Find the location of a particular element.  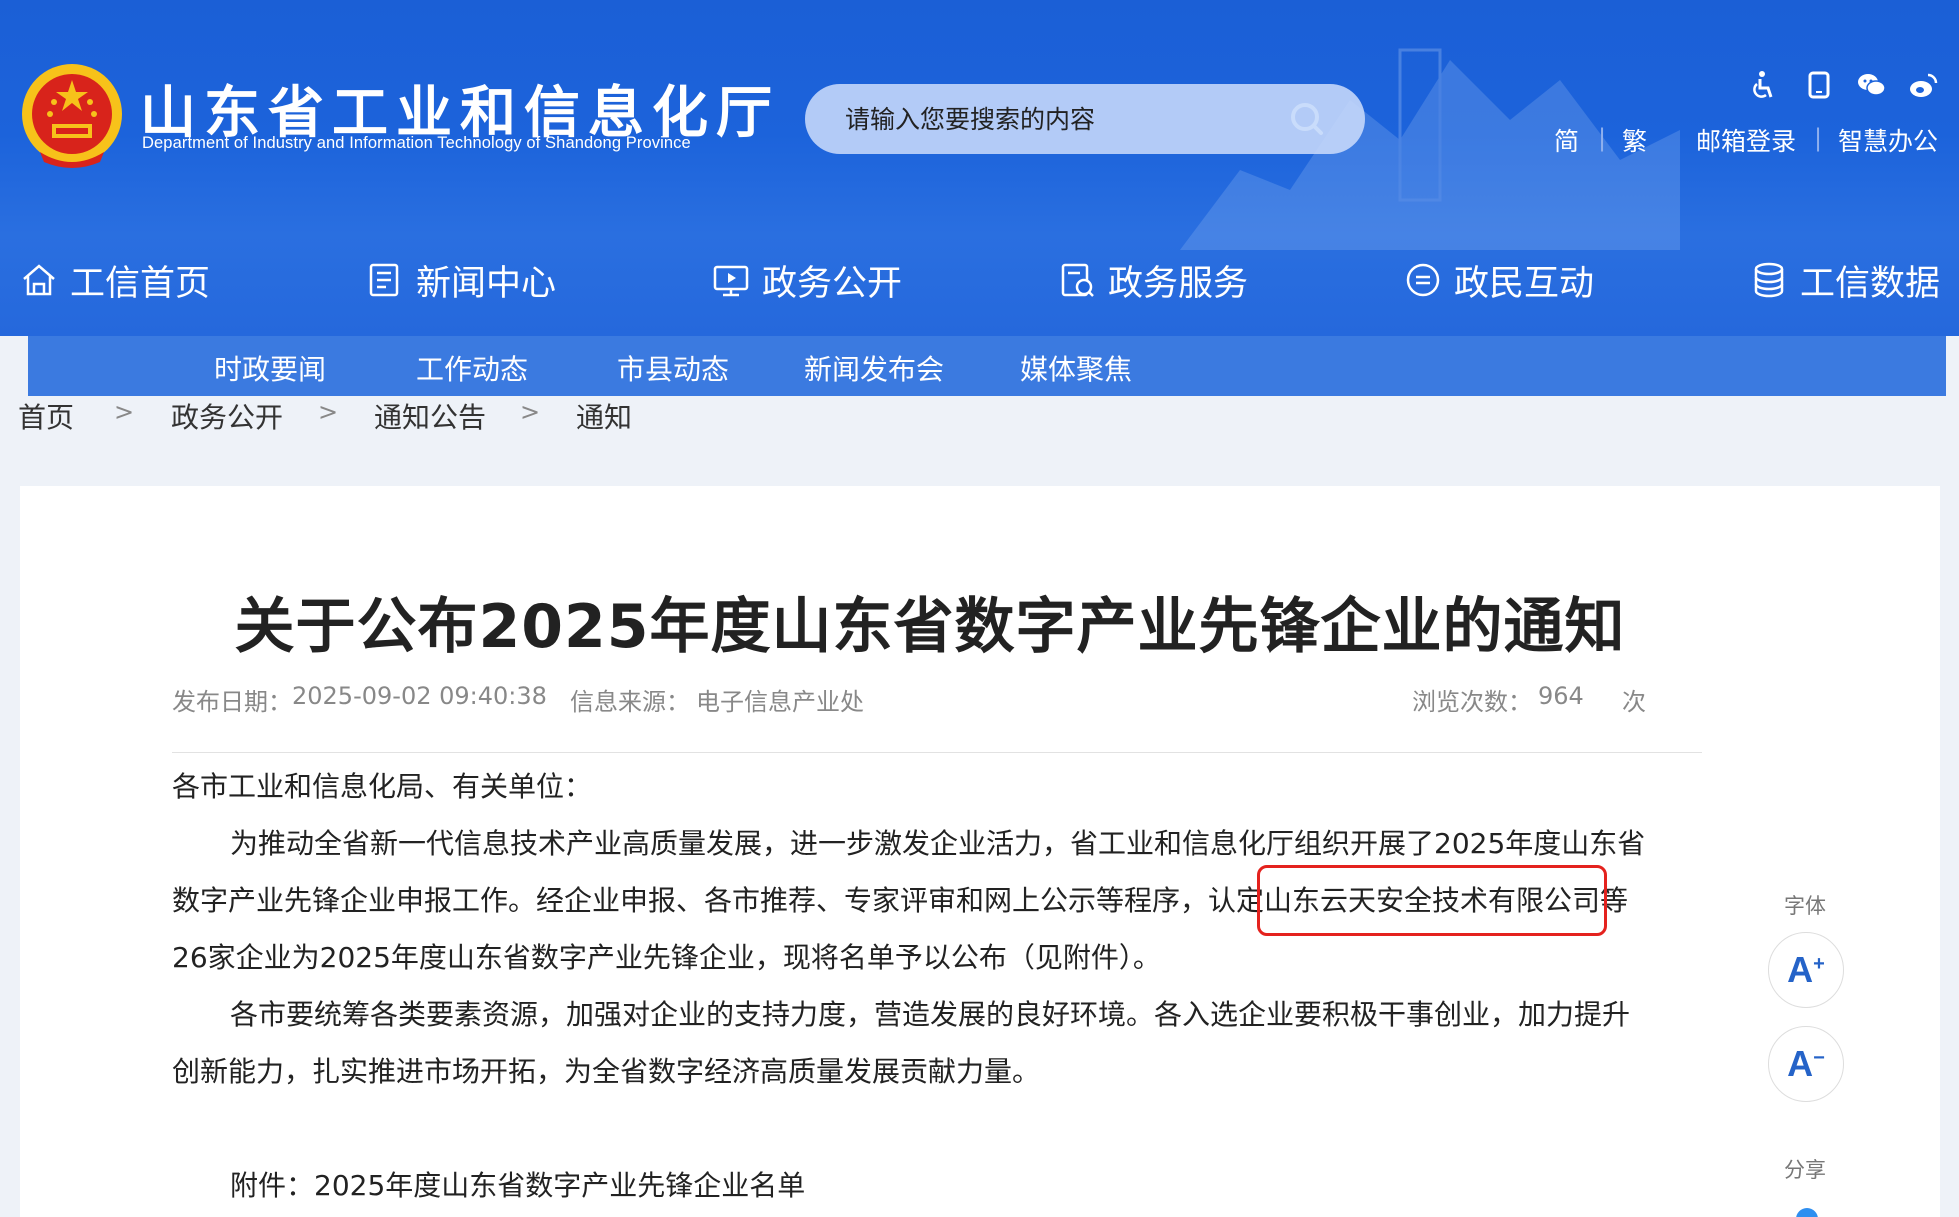

article-title: 关于公布2025年度山东省数字产业先锋企业的通知 is located at coordinates (930, 627).